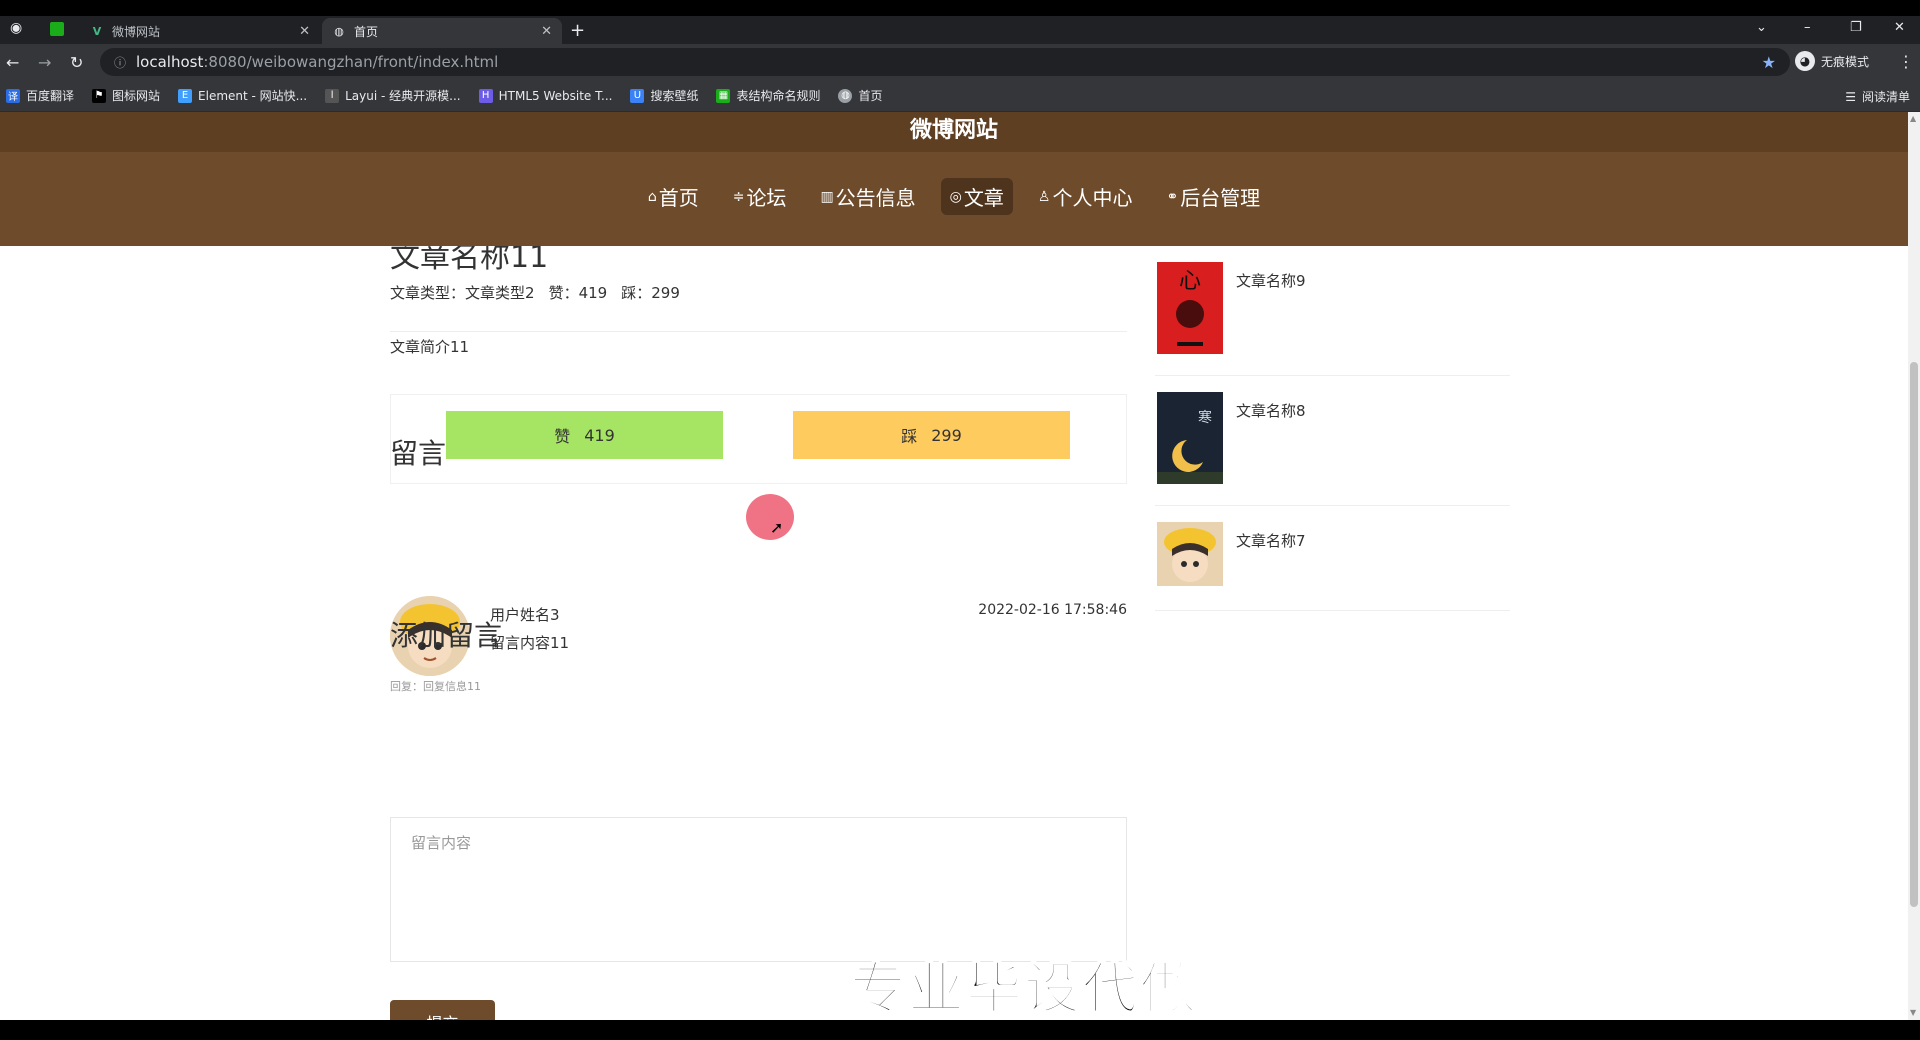 The width and height of the screenshot is (1920, 1040). I want to click on like-button-count: 419, so click(599, 435).